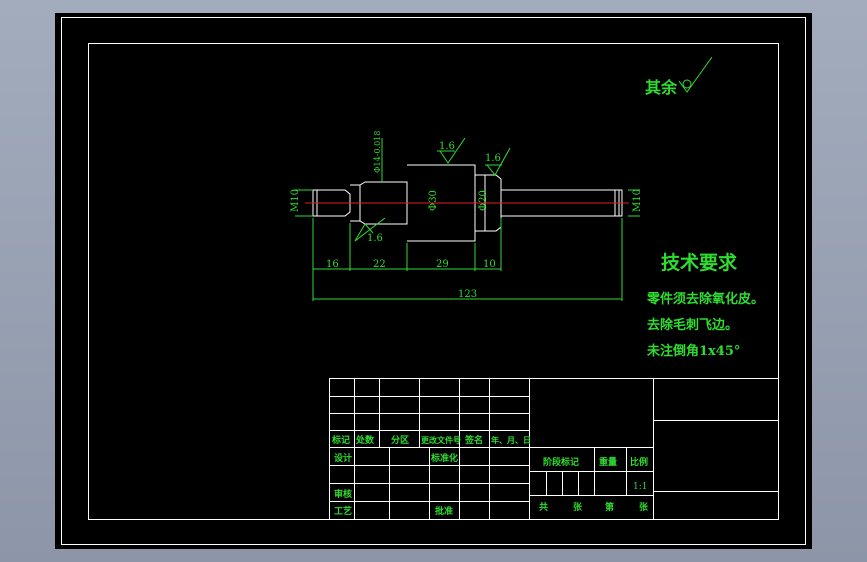 The image size is (867, 562). I want to click on tb-docno: 更改文件号, so click(441, 440).